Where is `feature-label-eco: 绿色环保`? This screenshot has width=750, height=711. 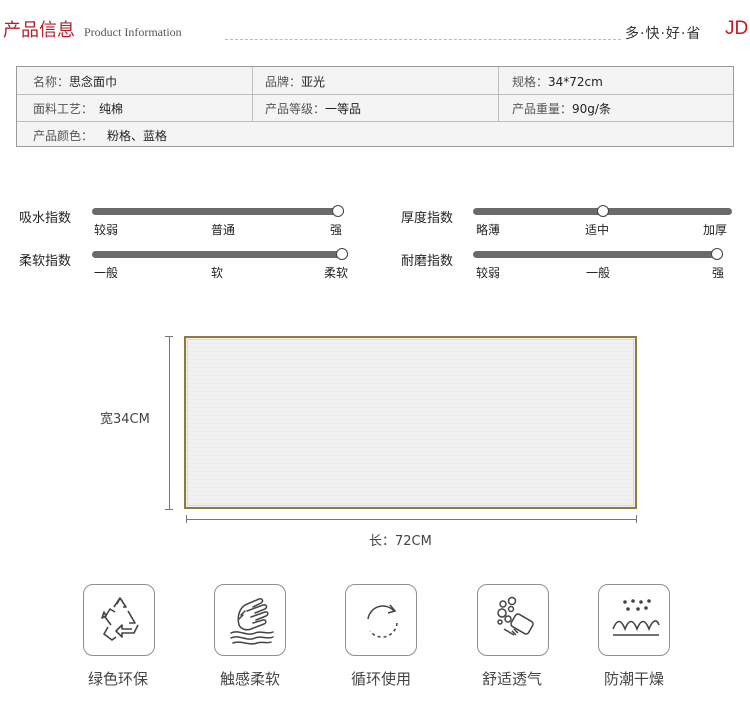 feature-label-eco: 绿色环保 is located at coordinates (117, 679).